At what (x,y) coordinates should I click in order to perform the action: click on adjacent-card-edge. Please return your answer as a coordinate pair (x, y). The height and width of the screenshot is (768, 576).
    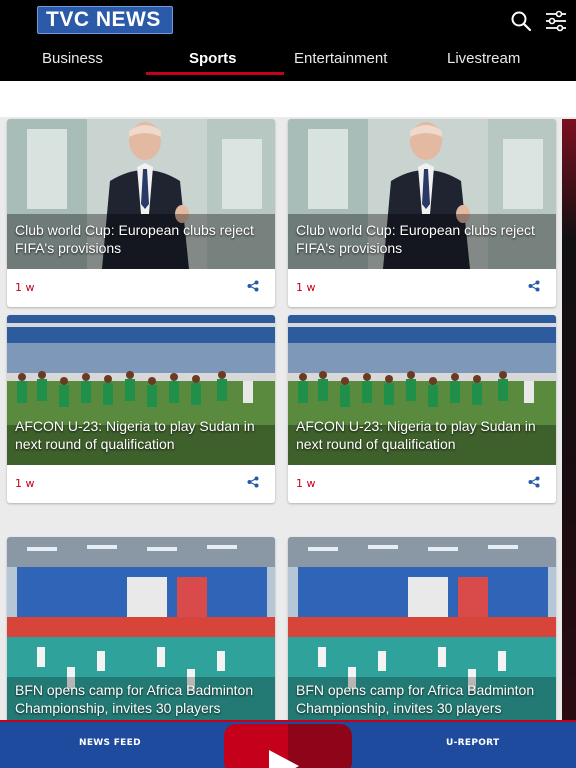
    Looking at the image, I should click on (569, 419).